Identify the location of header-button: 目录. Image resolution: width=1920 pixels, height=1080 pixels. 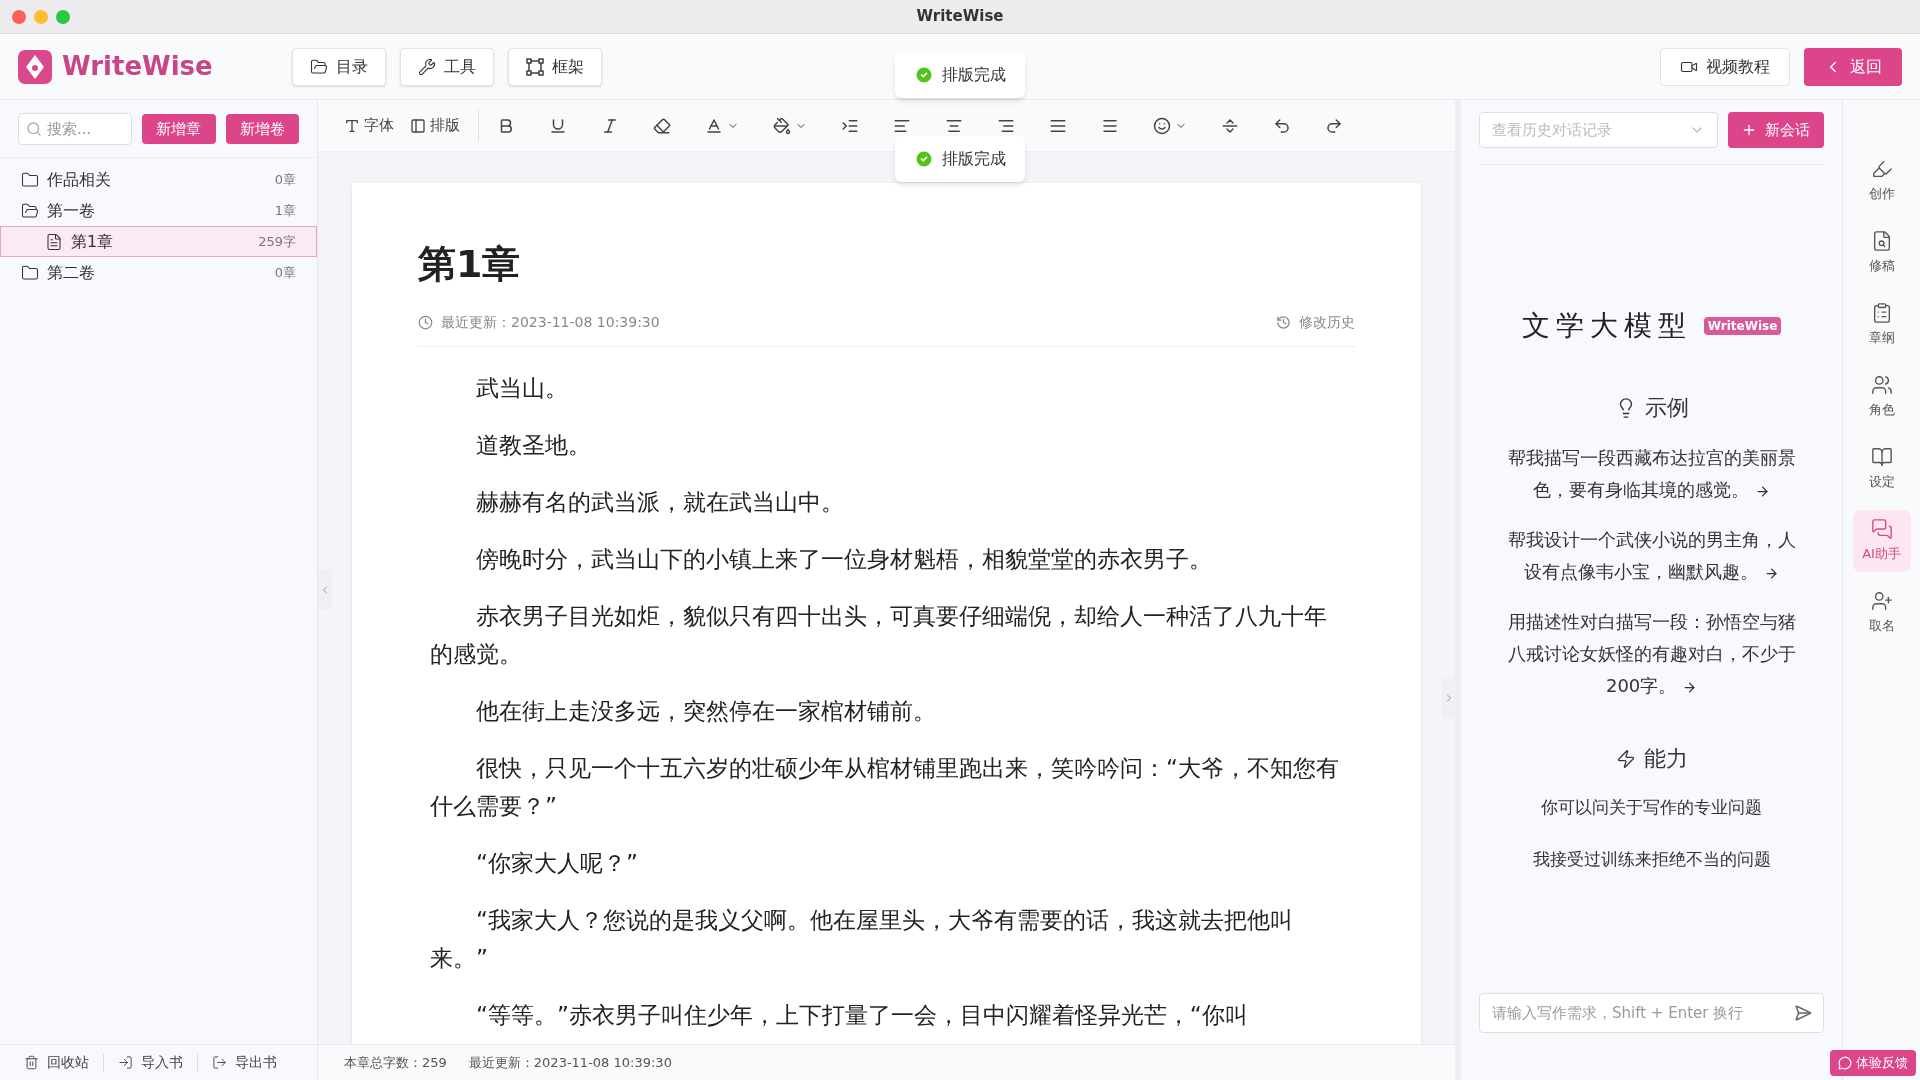
(339, 66).